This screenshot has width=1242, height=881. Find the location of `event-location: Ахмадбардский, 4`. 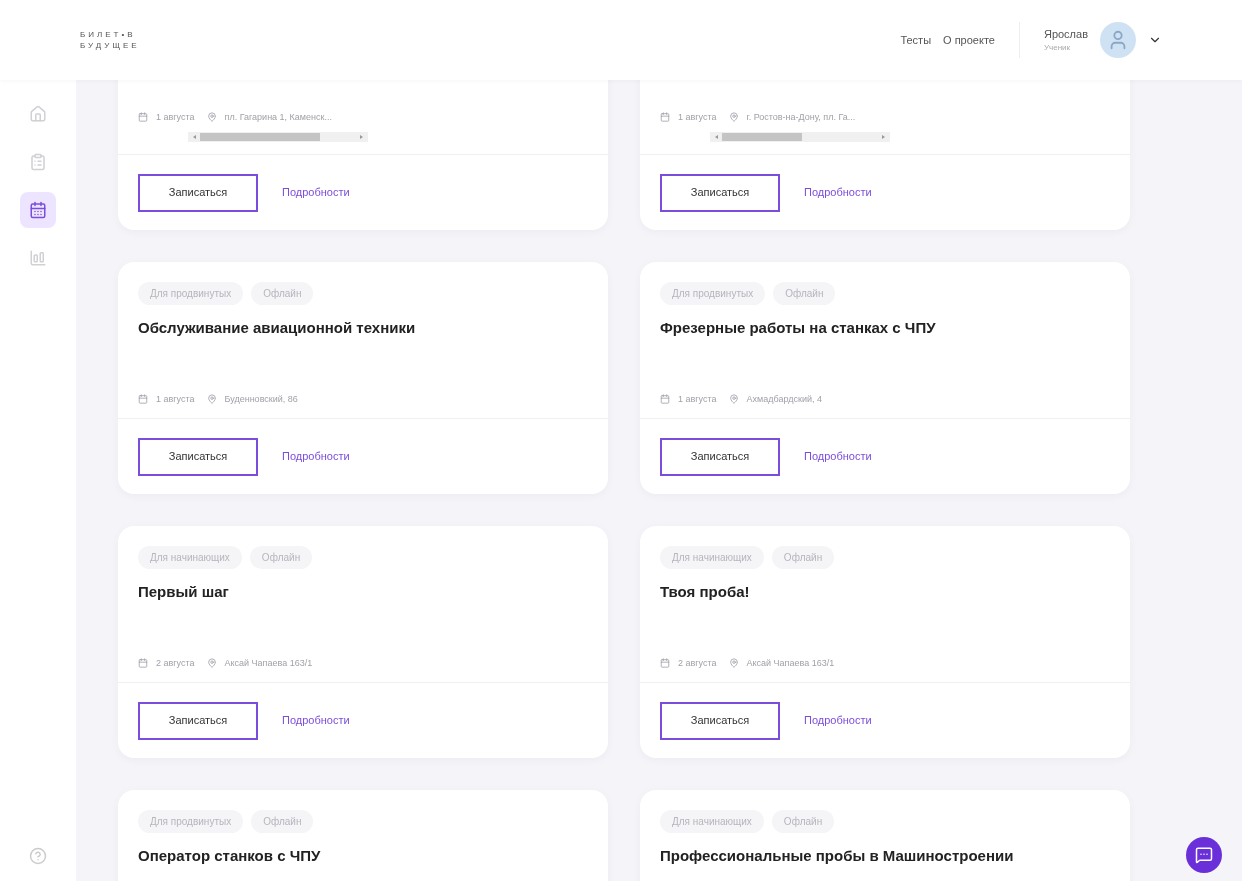

event-location: Ахмадбардский, 4 is located at coordinates (784, 399).